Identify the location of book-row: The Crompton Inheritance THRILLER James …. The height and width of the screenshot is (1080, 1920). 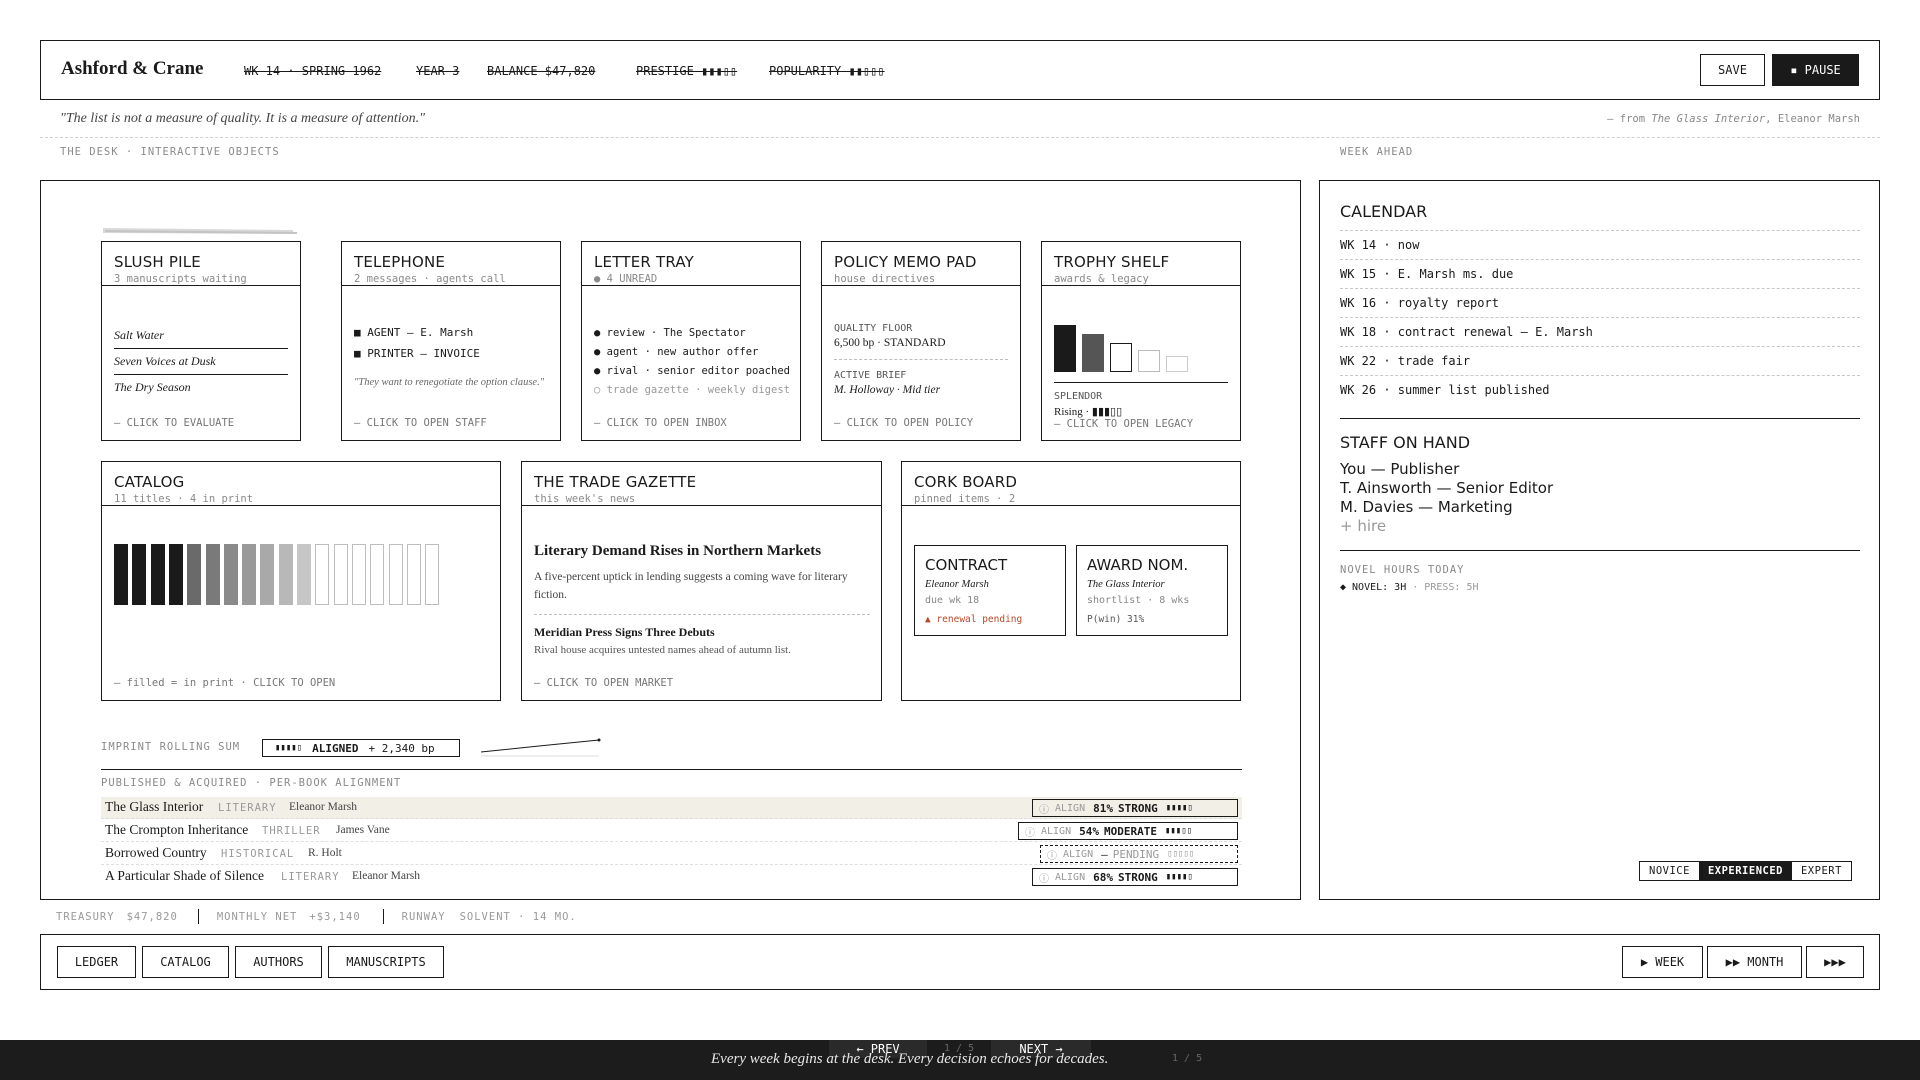
(671, 831).